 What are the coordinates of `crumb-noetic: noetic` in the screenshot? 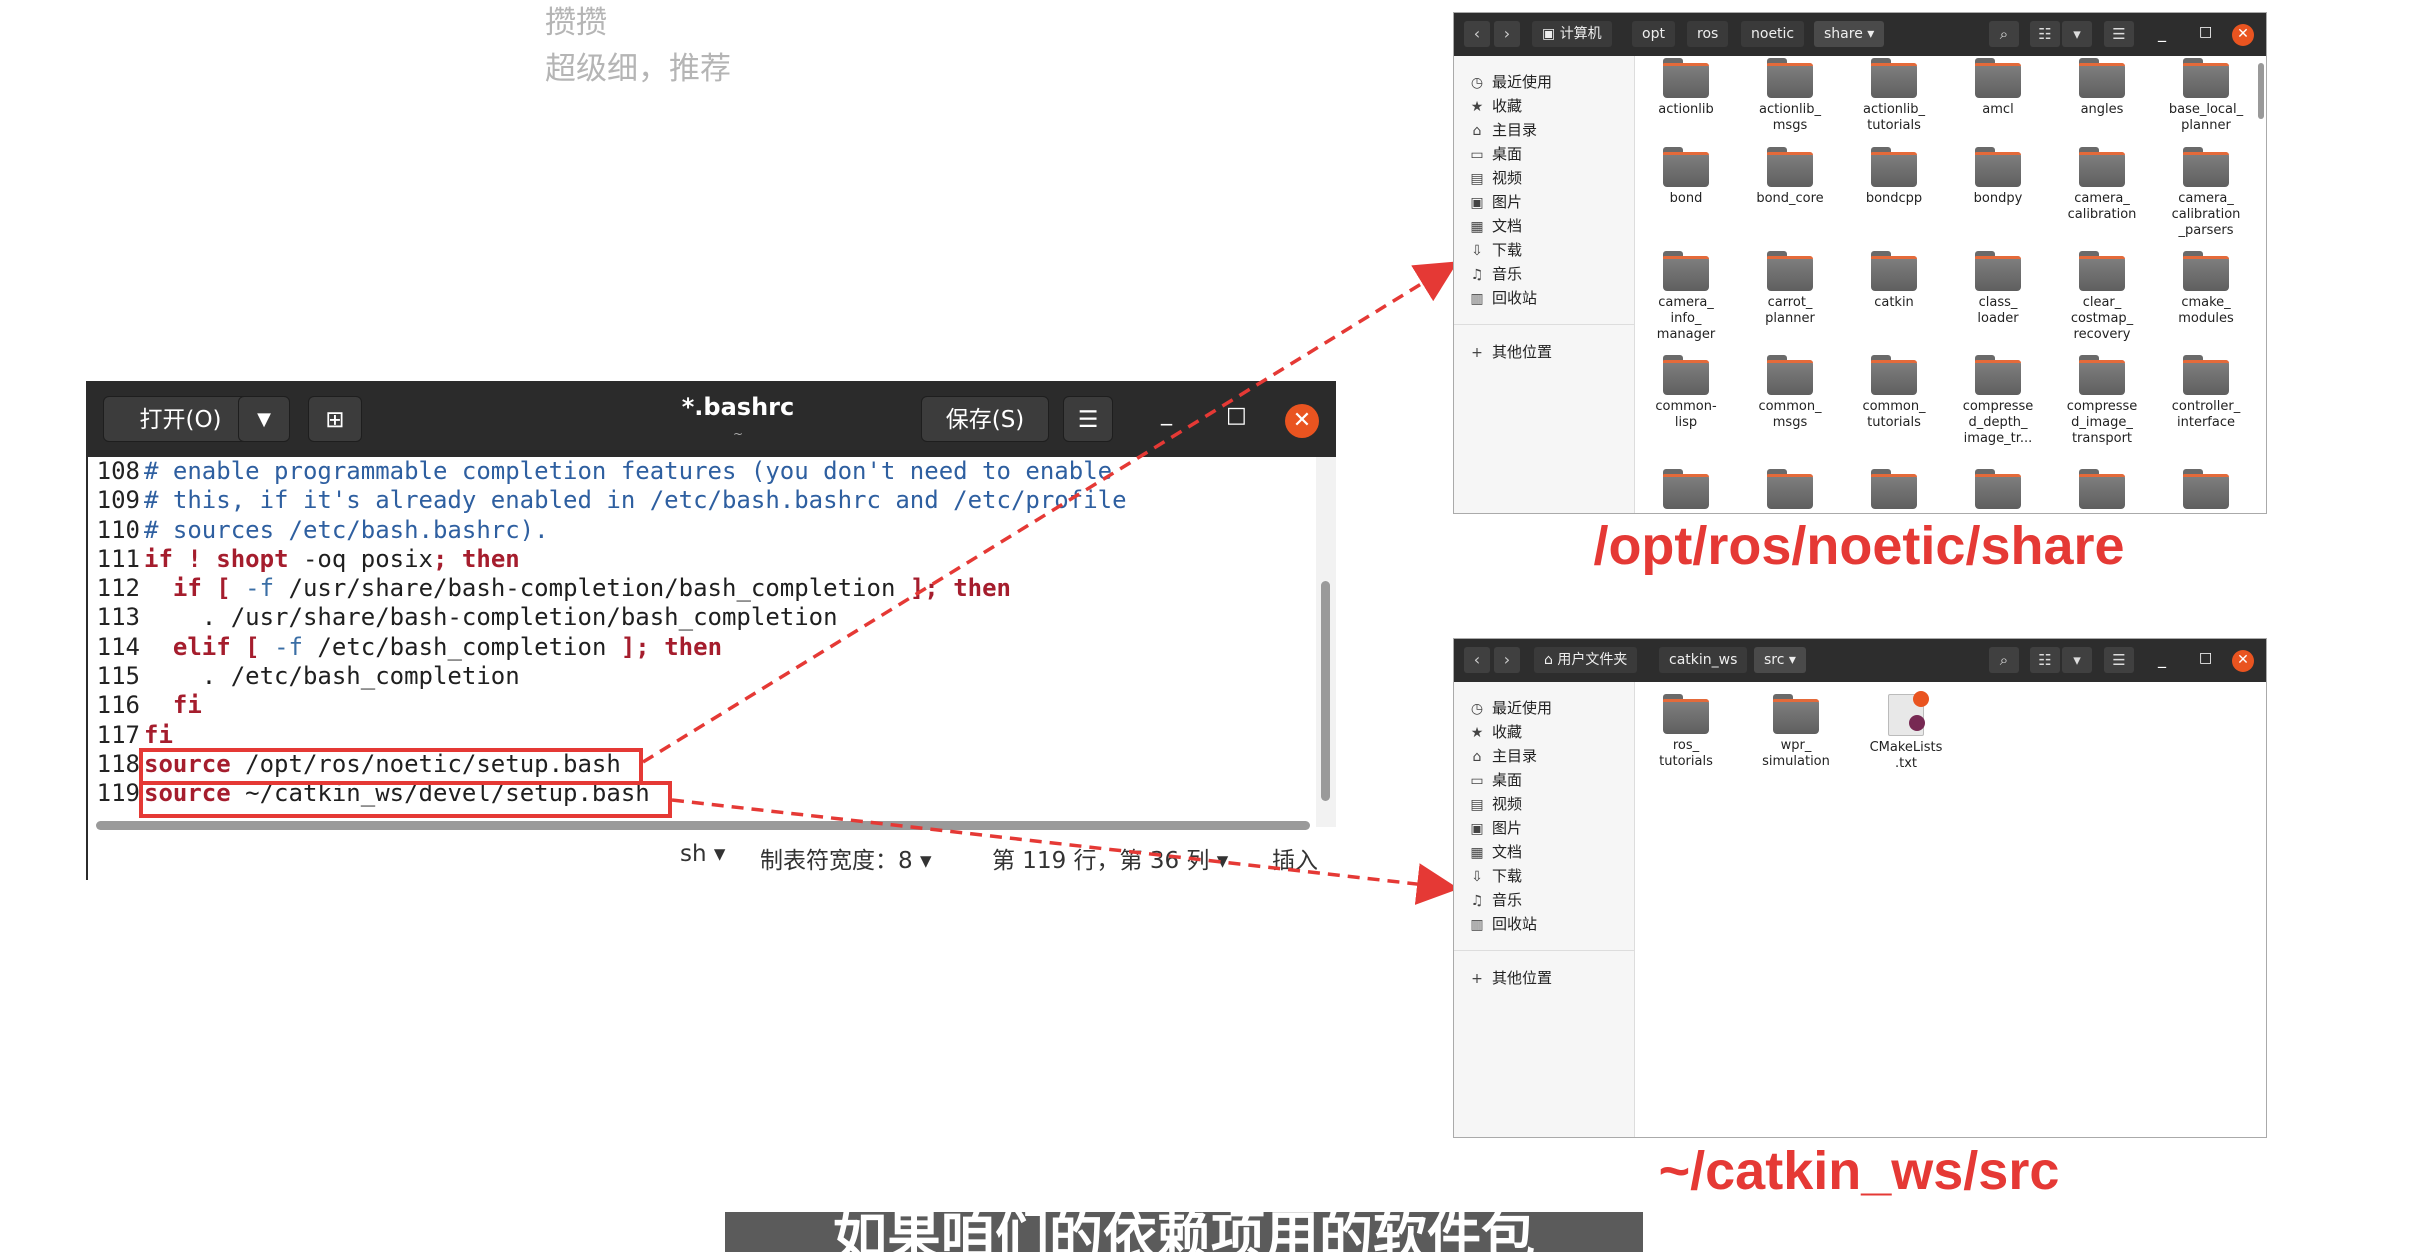 It's located at (1773, 34).